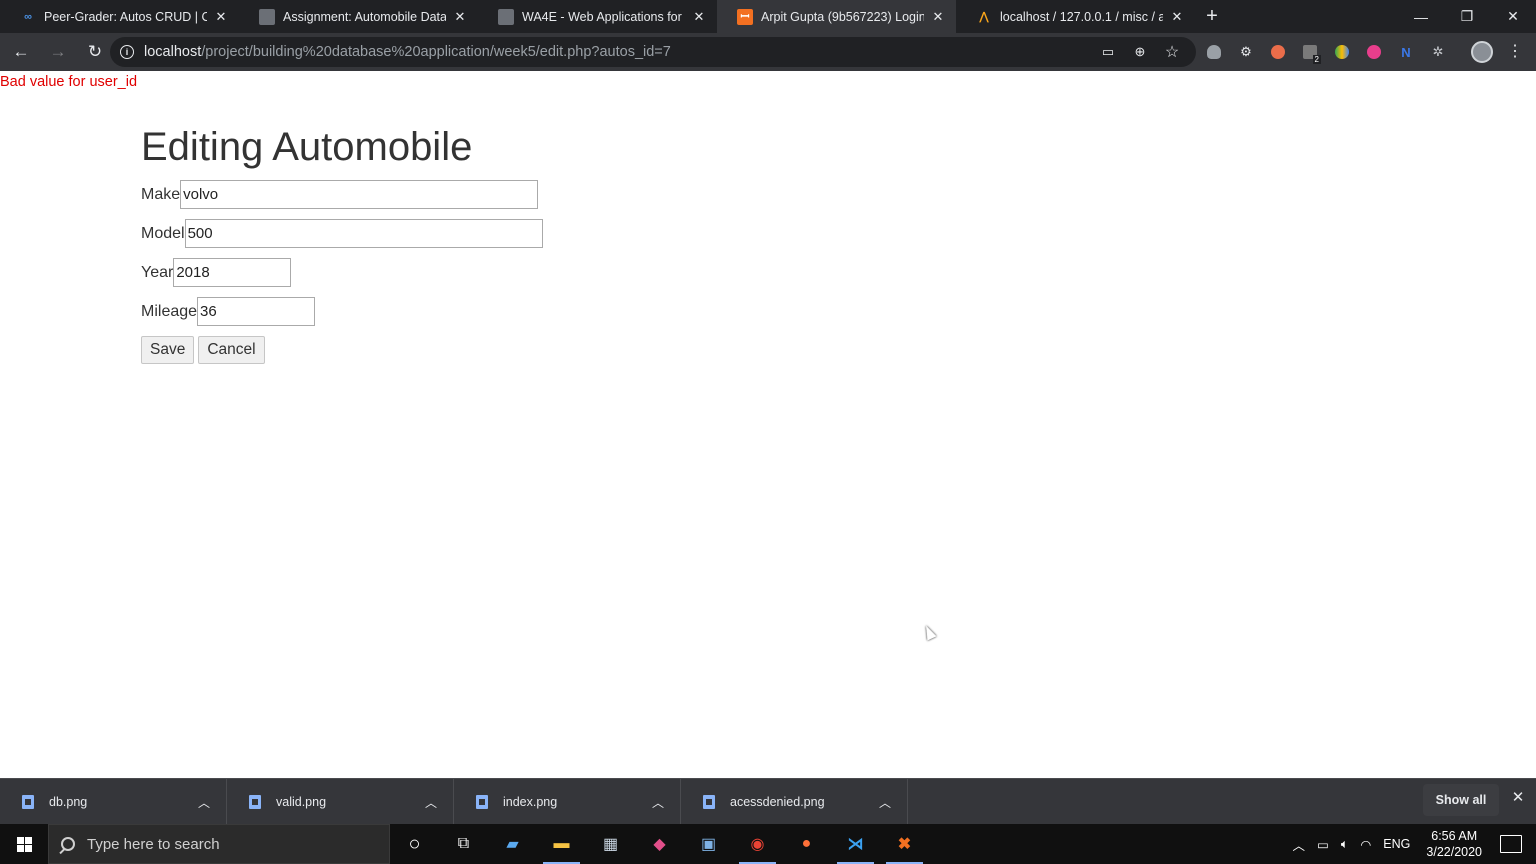  I want to click on error-message: Bad value for user_id, so click(69, 82).